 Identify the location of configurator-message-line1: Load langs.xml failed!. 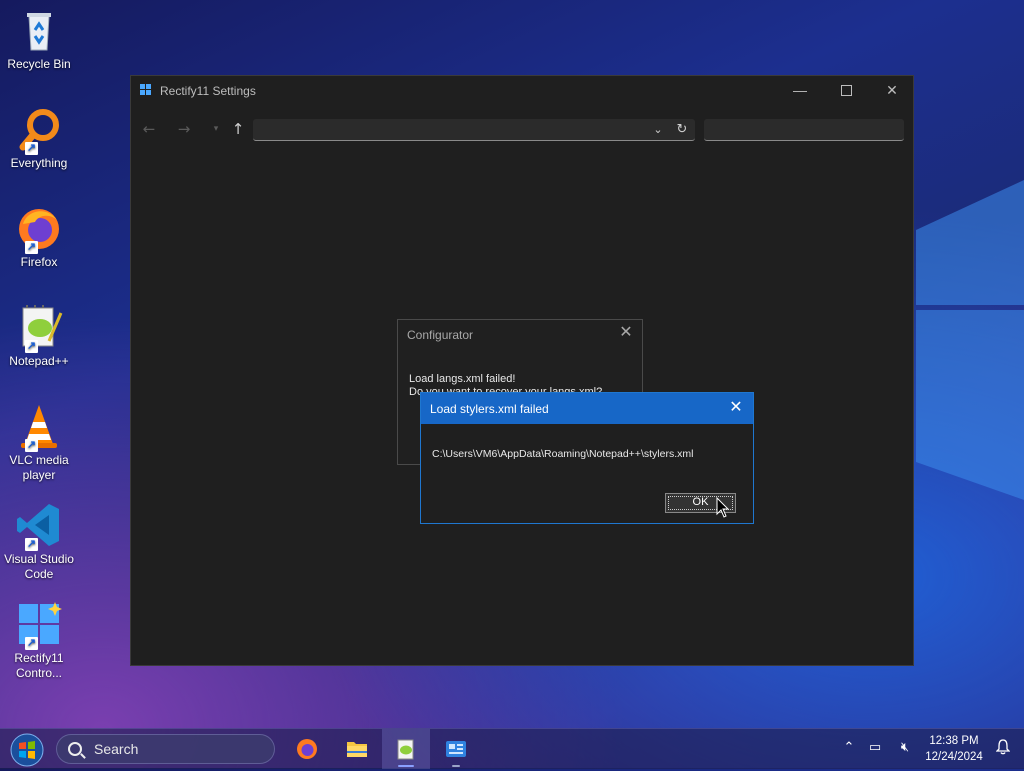
(462, 379).